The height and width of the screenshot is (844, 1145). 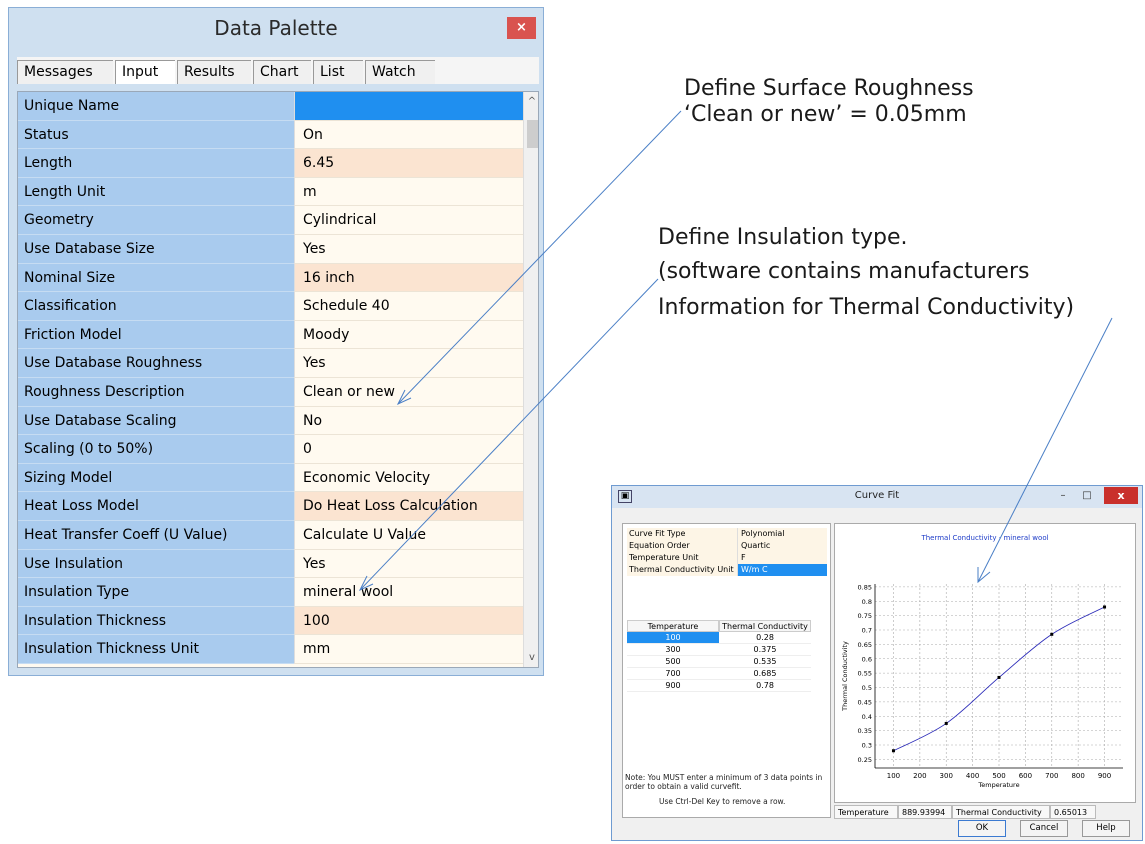 What do you see at coordinates (673, 662) in the screenshot?
I see `table-cell: 500` at bounding box center [673, 662].